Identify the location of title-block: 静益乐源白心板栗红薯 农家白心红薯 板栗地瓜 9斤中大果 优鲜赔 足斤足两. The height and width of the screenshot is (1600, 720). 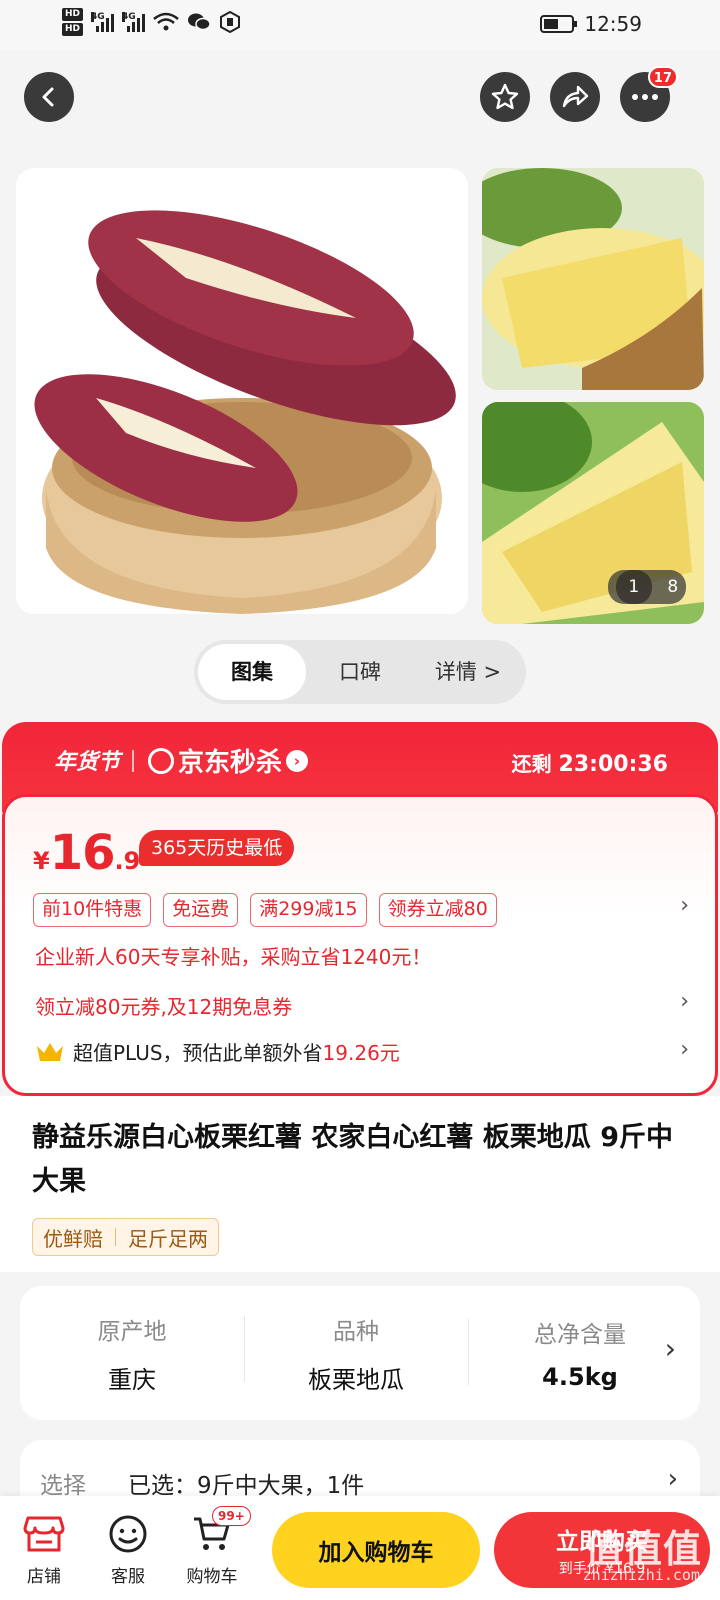
(360, 1184).